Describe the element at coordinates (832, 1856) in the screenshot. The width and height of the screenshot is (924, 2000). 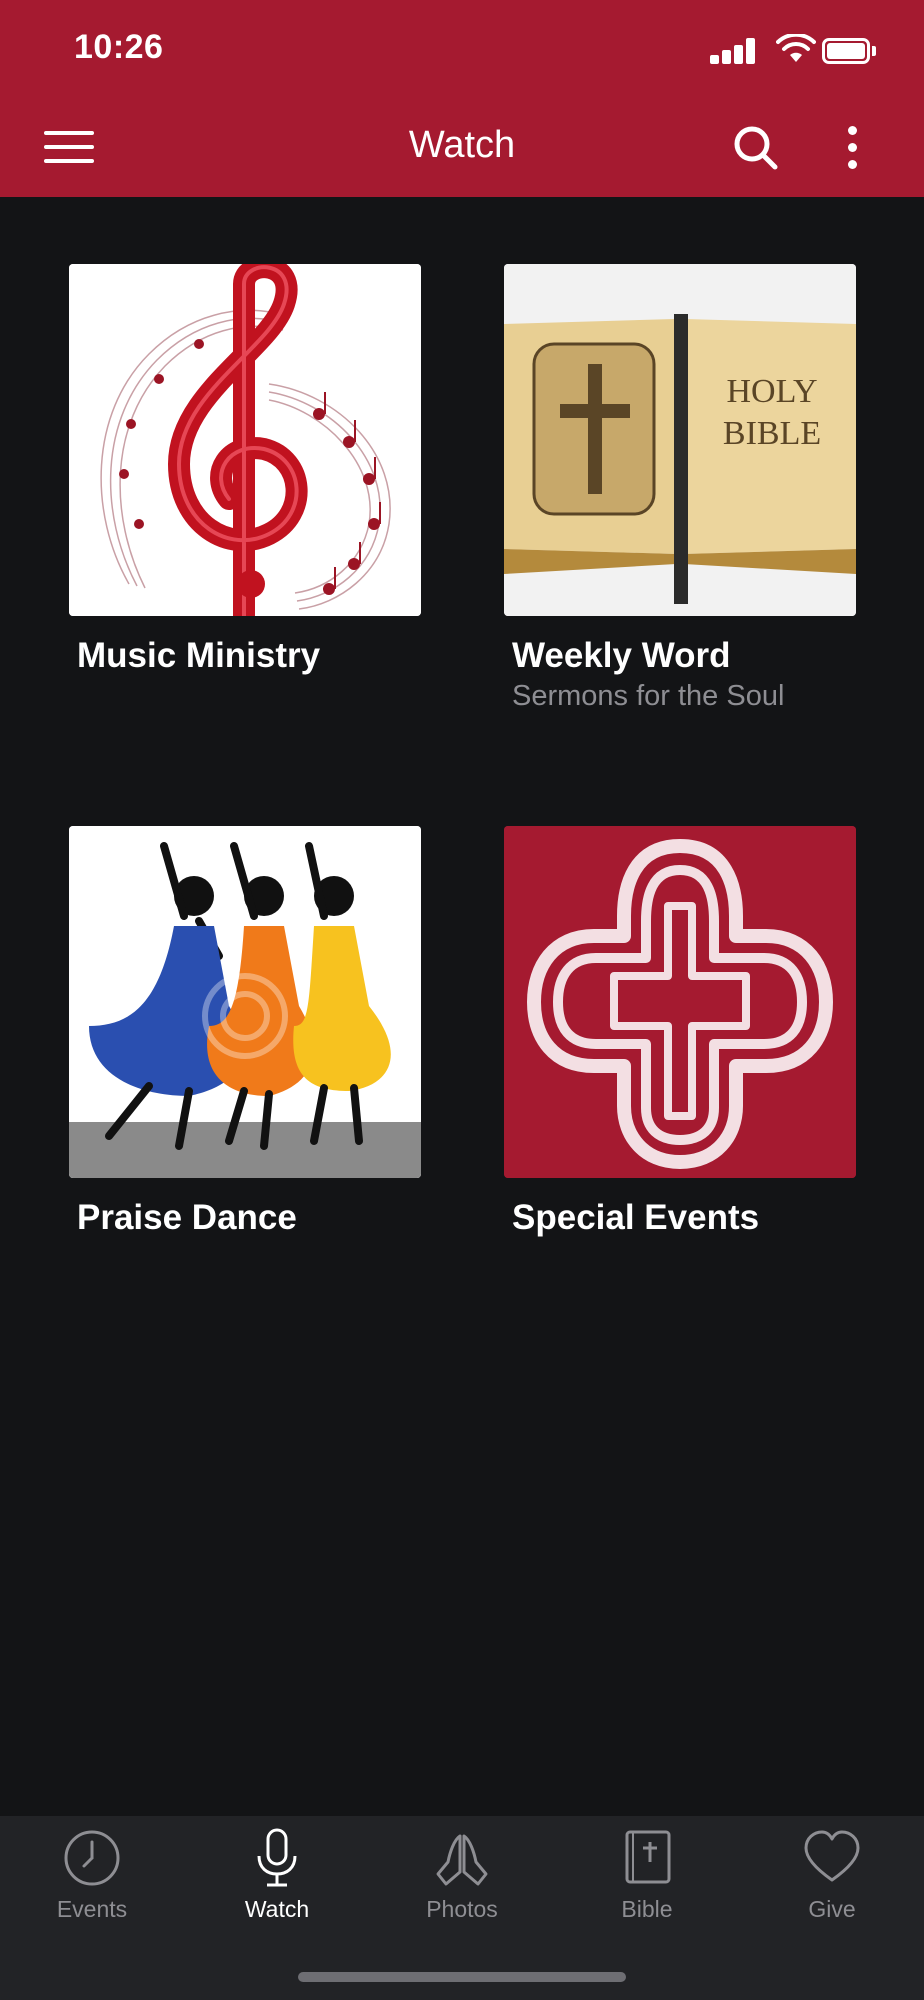
I see `heart-icon` at that location.